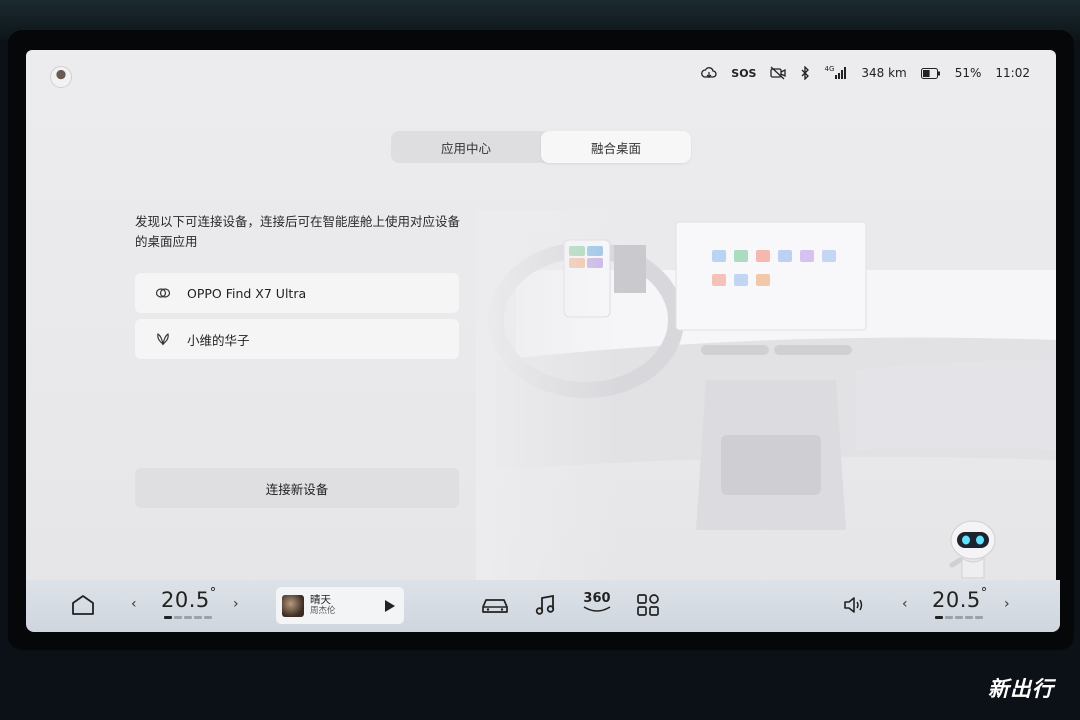 This screenshot has width=1080, height=720. I want to click on sos-label: SOS, so click(743, 73).